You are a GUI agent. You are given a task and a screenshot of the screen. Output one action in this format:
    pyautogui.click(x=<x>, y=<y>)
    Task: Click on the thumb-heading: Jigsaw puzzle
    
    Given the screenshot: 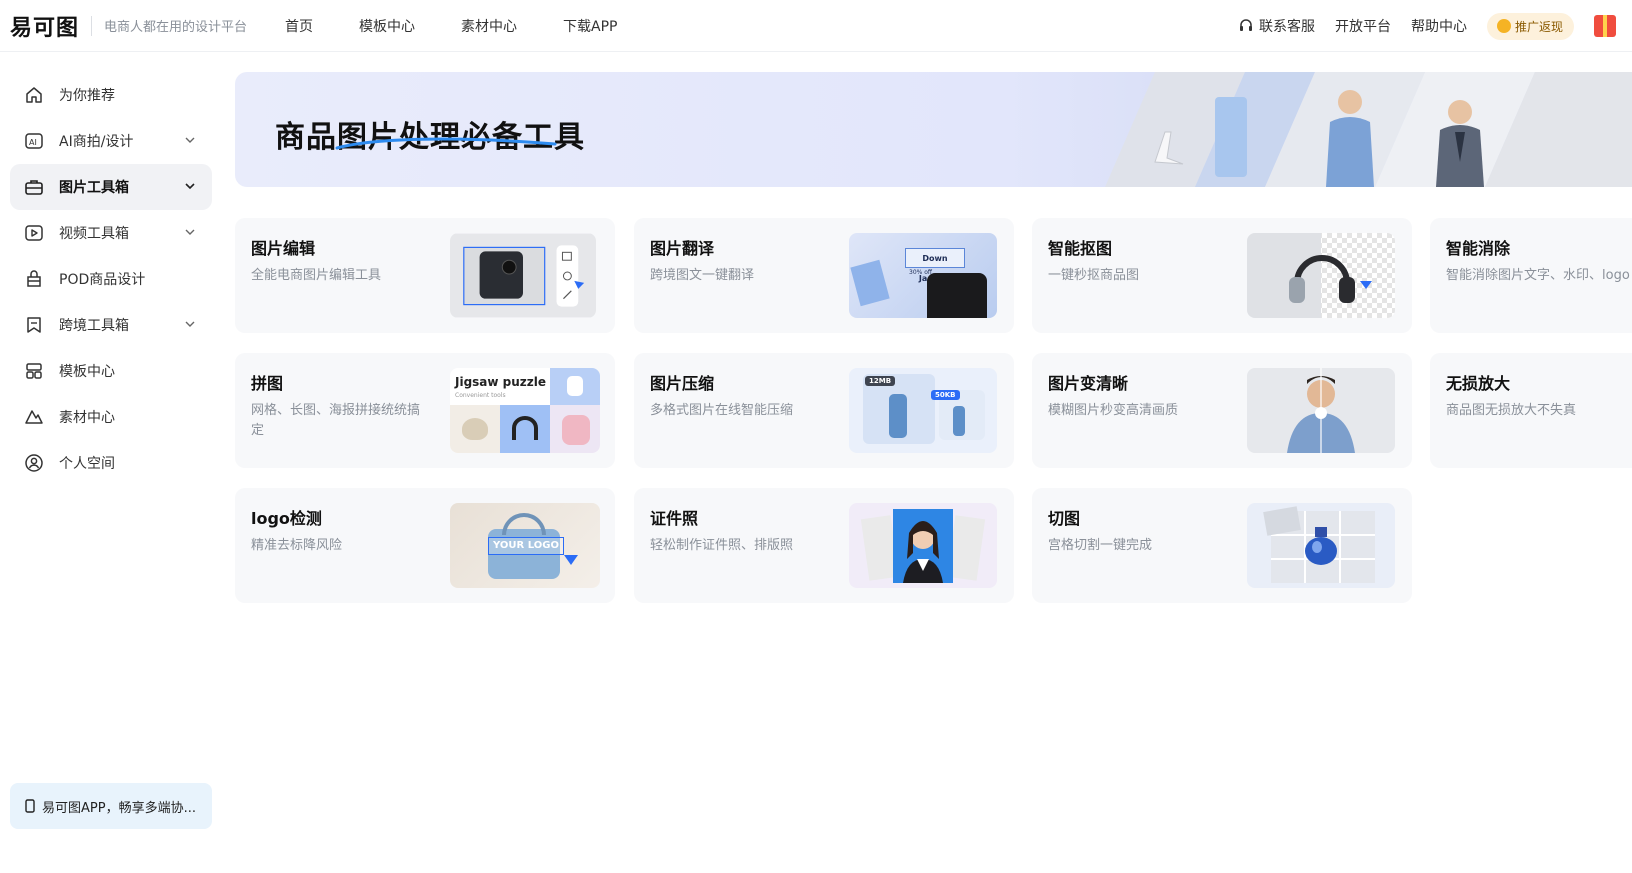 What is the action you would take?
    pyautogui.click(x=501, y=382)
    